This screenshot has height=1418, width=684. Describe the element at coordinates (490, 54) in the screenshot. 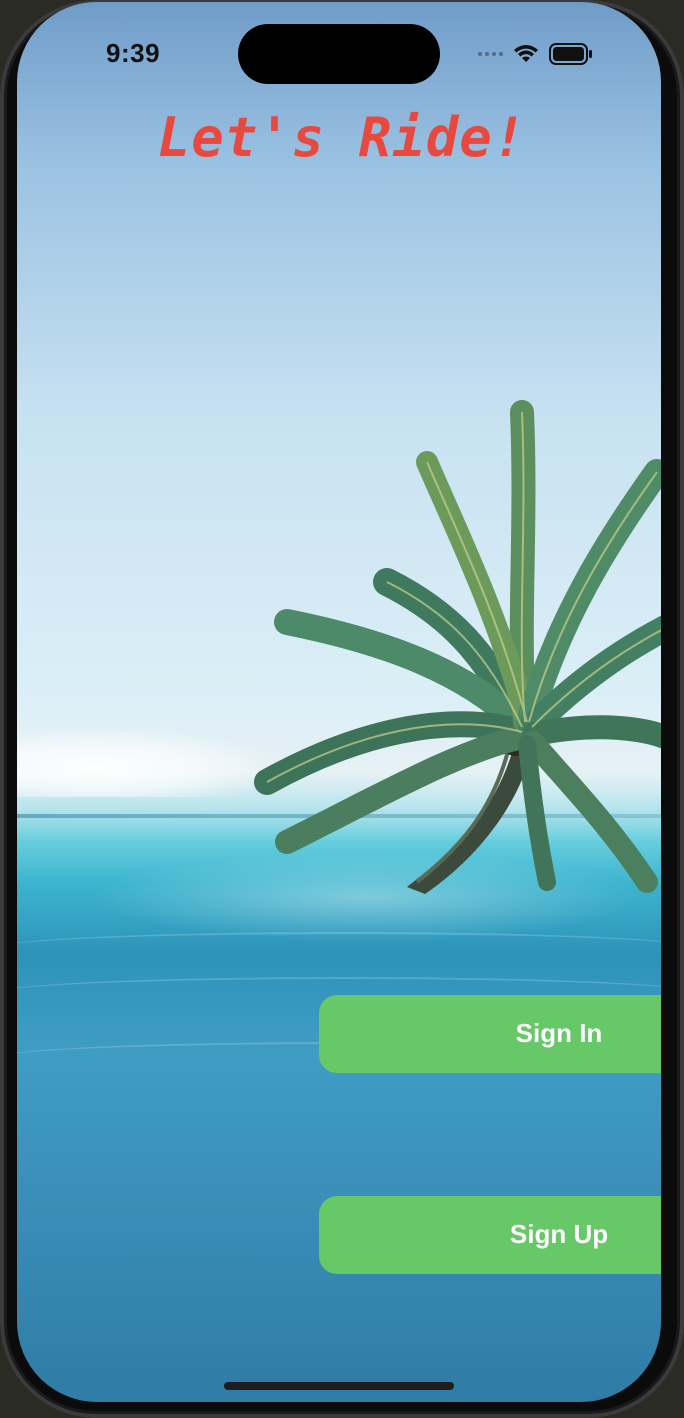

I see `signal-dots-icon` at that location.